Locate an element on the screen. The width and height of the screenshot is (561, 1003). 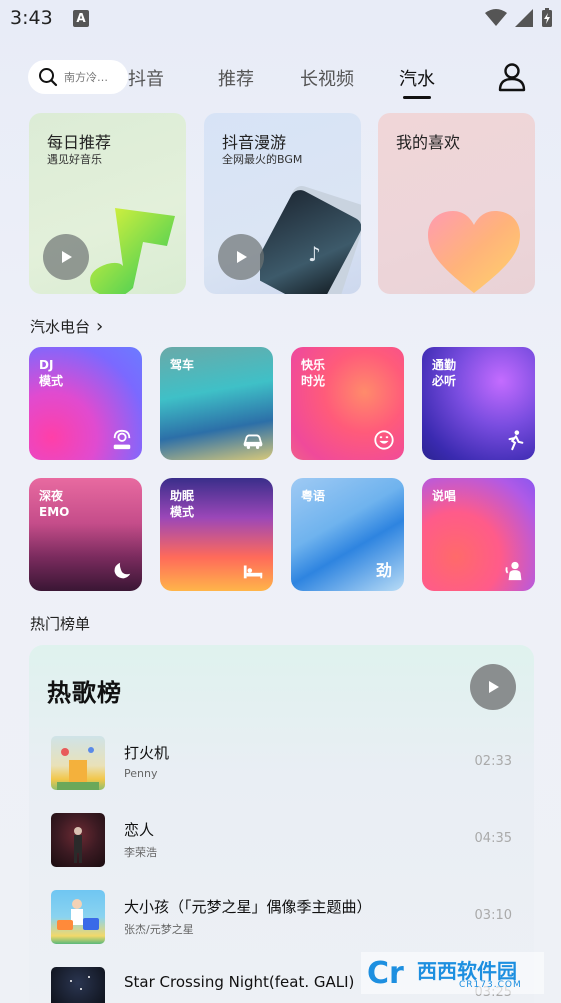
wifi-icon is located at coordinates (496, 17).